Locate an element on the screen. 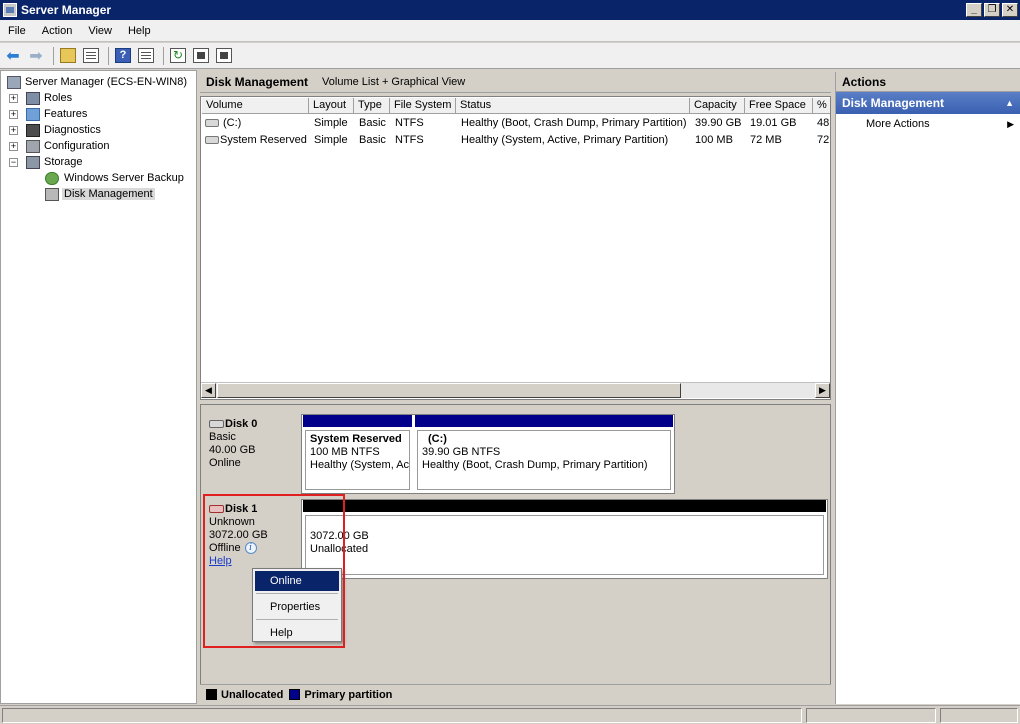 Image resolution: width=1020 pixels, height=724 pixels. tree-label: Windows Server Backup is located at coordinates (124, 178).